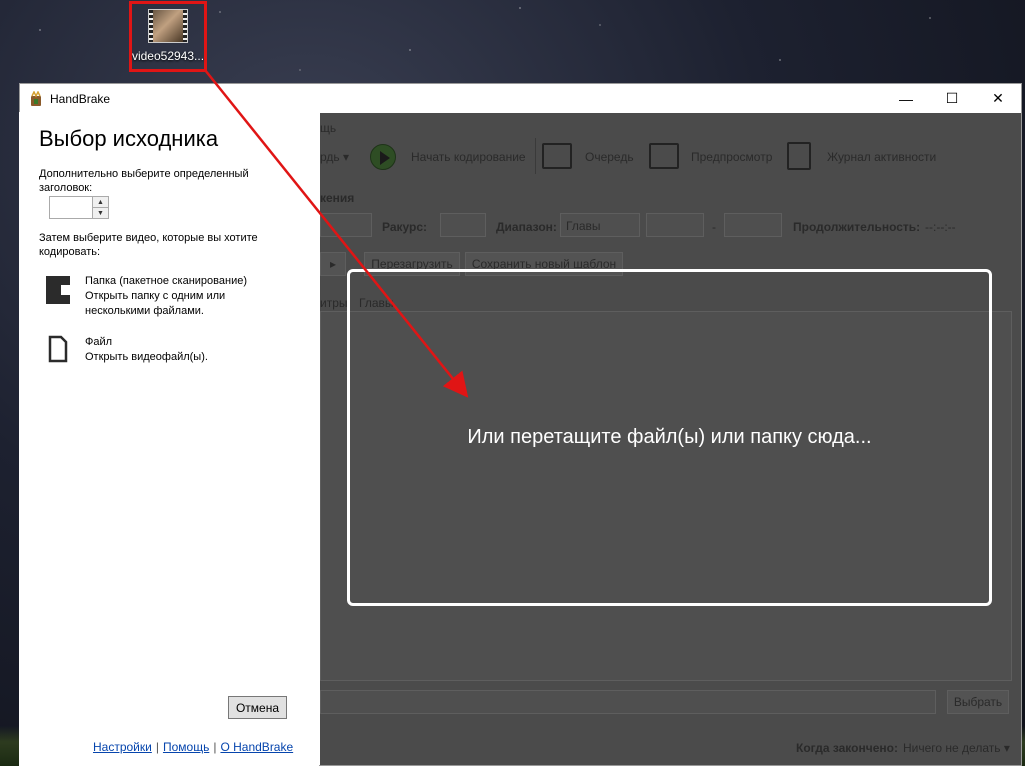  Describe the element at coordinates (100, 213) in the screenshot. I see `spin-down-icon: ▼` at that location.